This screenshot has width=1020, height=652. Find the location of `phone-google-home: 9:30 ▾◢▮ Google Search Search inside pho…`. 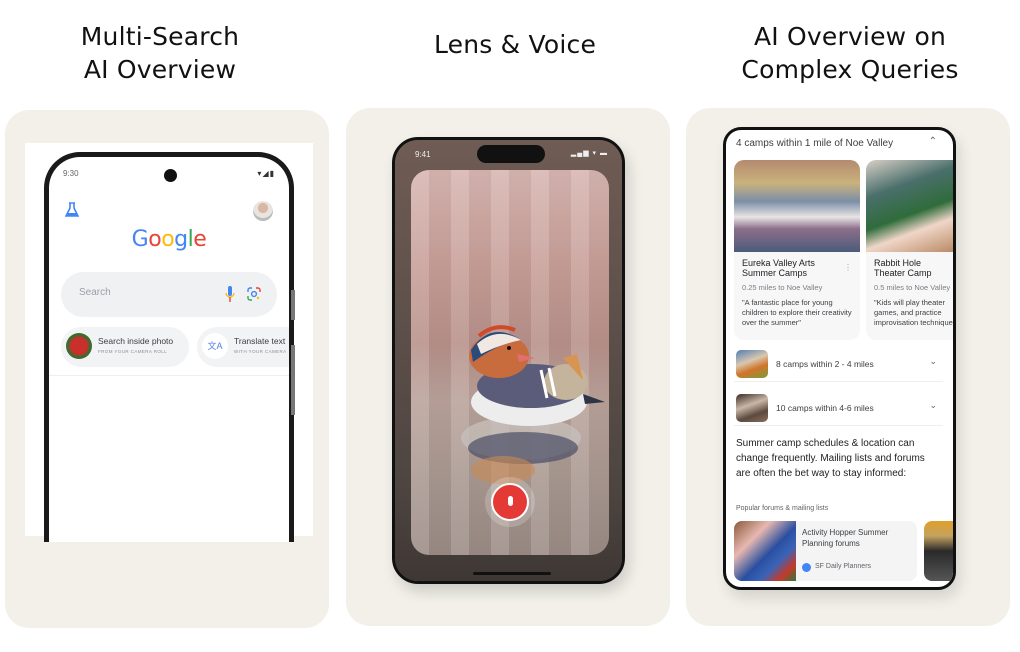

phone-google-home: 9:30 ▾◢▮ Google Search Search inside pho… is located at coordinates (169, 347).